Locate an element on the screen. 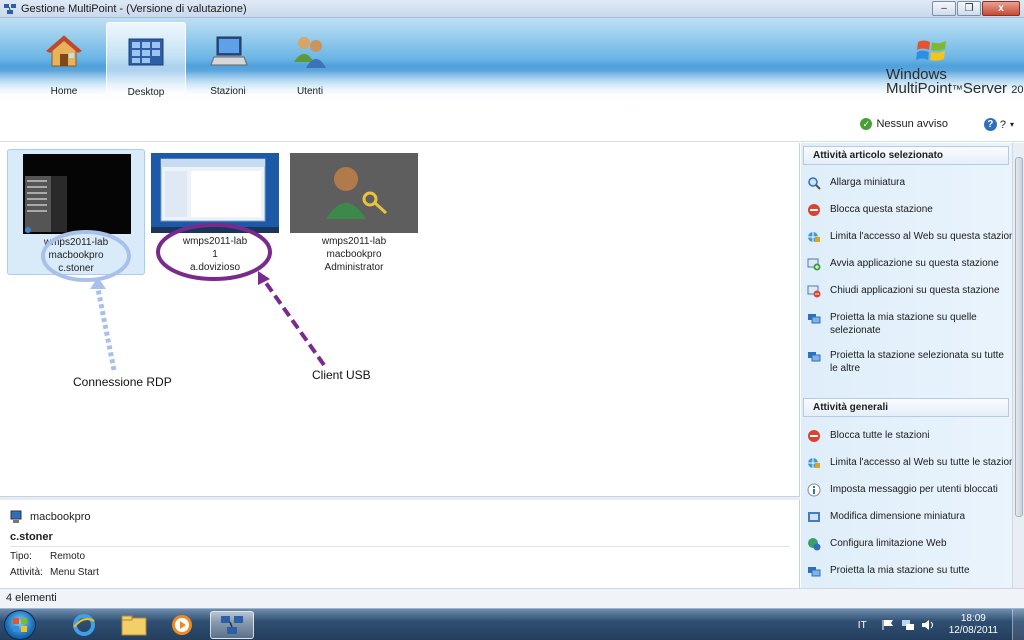 The width and height of the screenshot is (1024, 640). station-user: c.stoner is located at coordinates (76, 268).